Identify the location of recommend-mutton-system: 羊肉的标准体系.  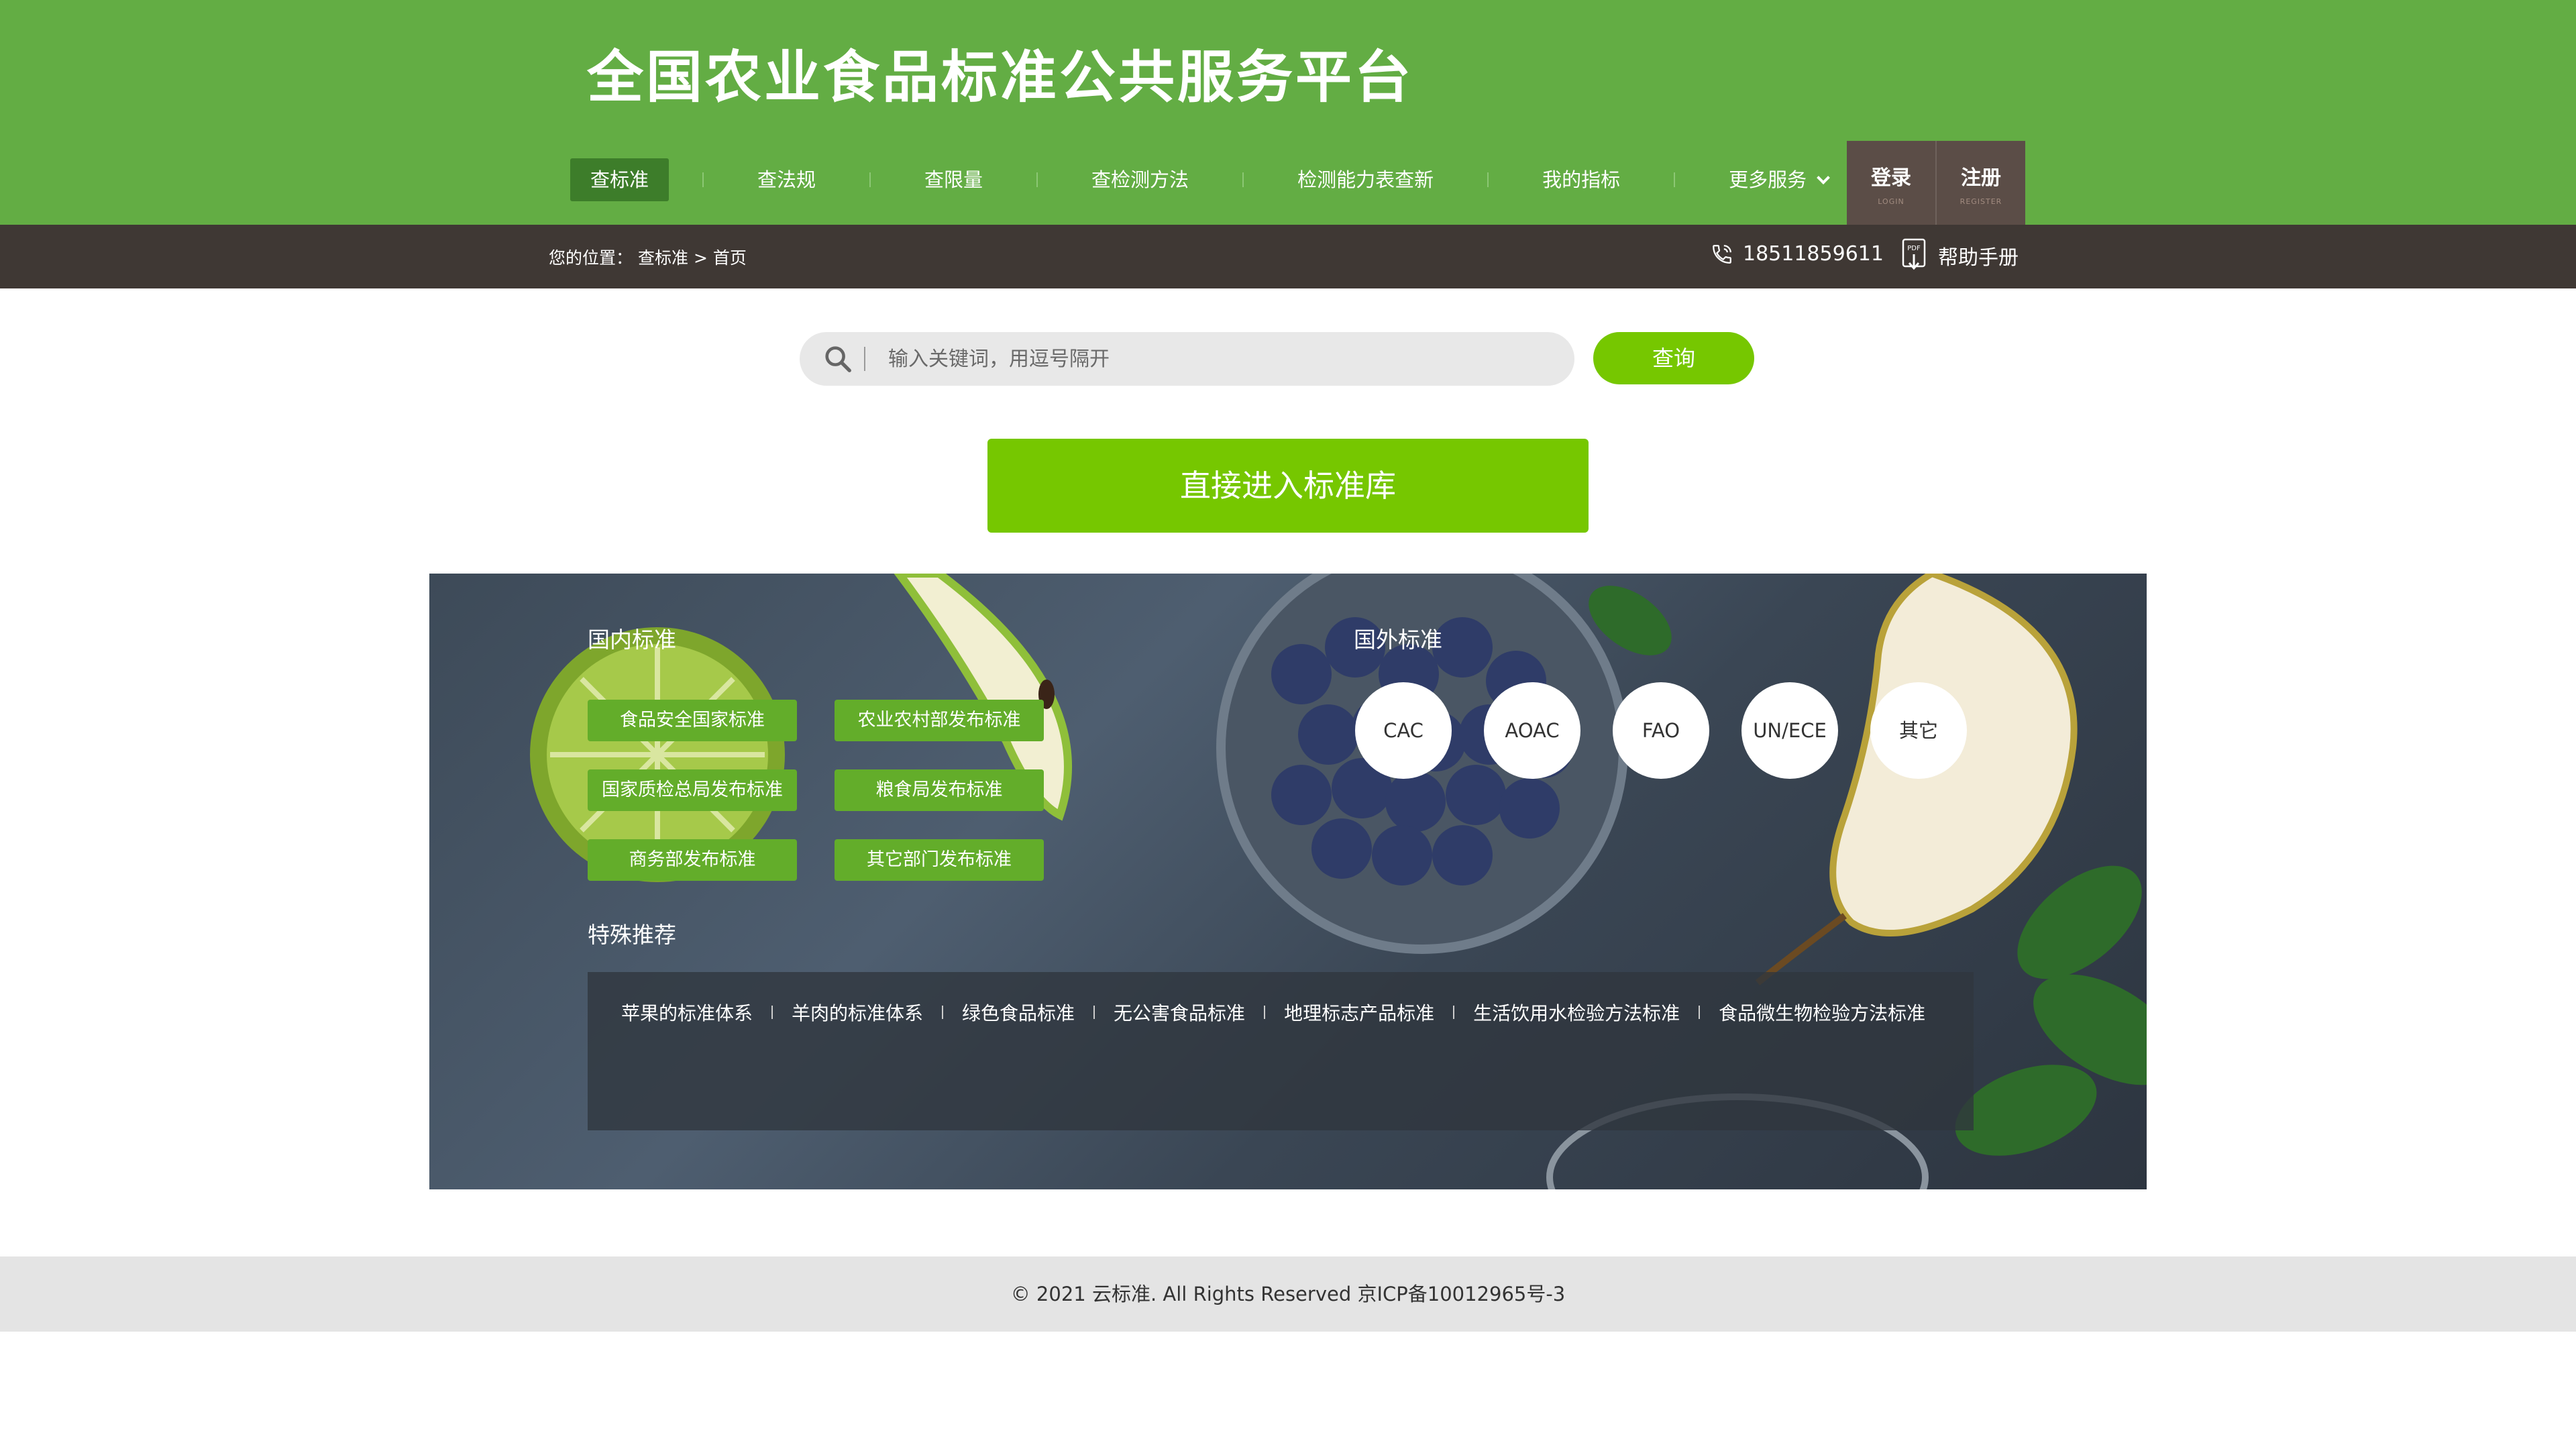
(857, 1012).